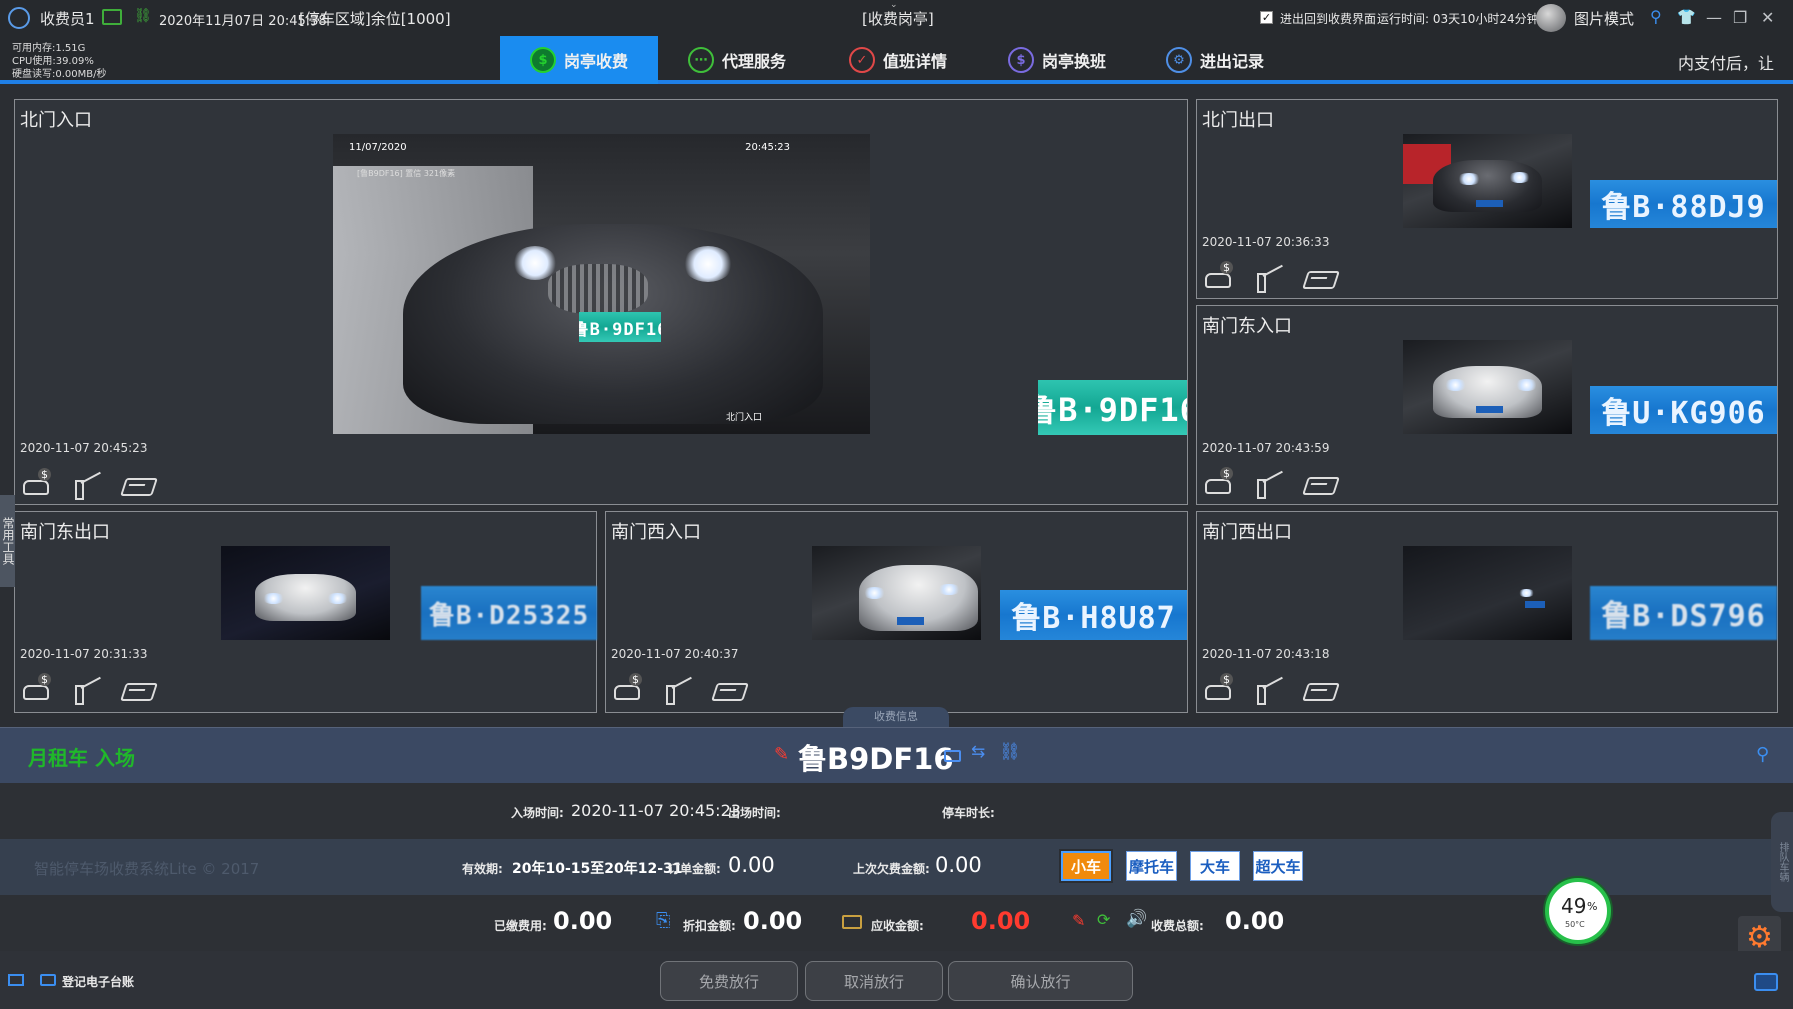  What do you see at coordinates (1247, 326) in the screenshot?
I see `lane-title: 南门东入口` at bounding box center [1247, 326].